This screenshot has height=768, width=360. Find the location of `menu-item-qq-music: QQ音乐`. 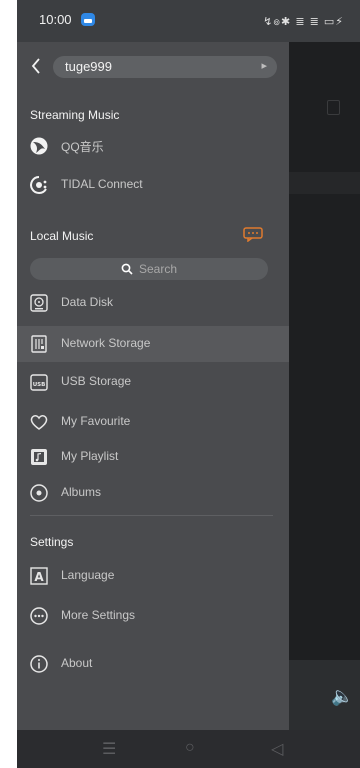

menu-item-qq-music: QQ音乐 is located at coordinates (153, 146).